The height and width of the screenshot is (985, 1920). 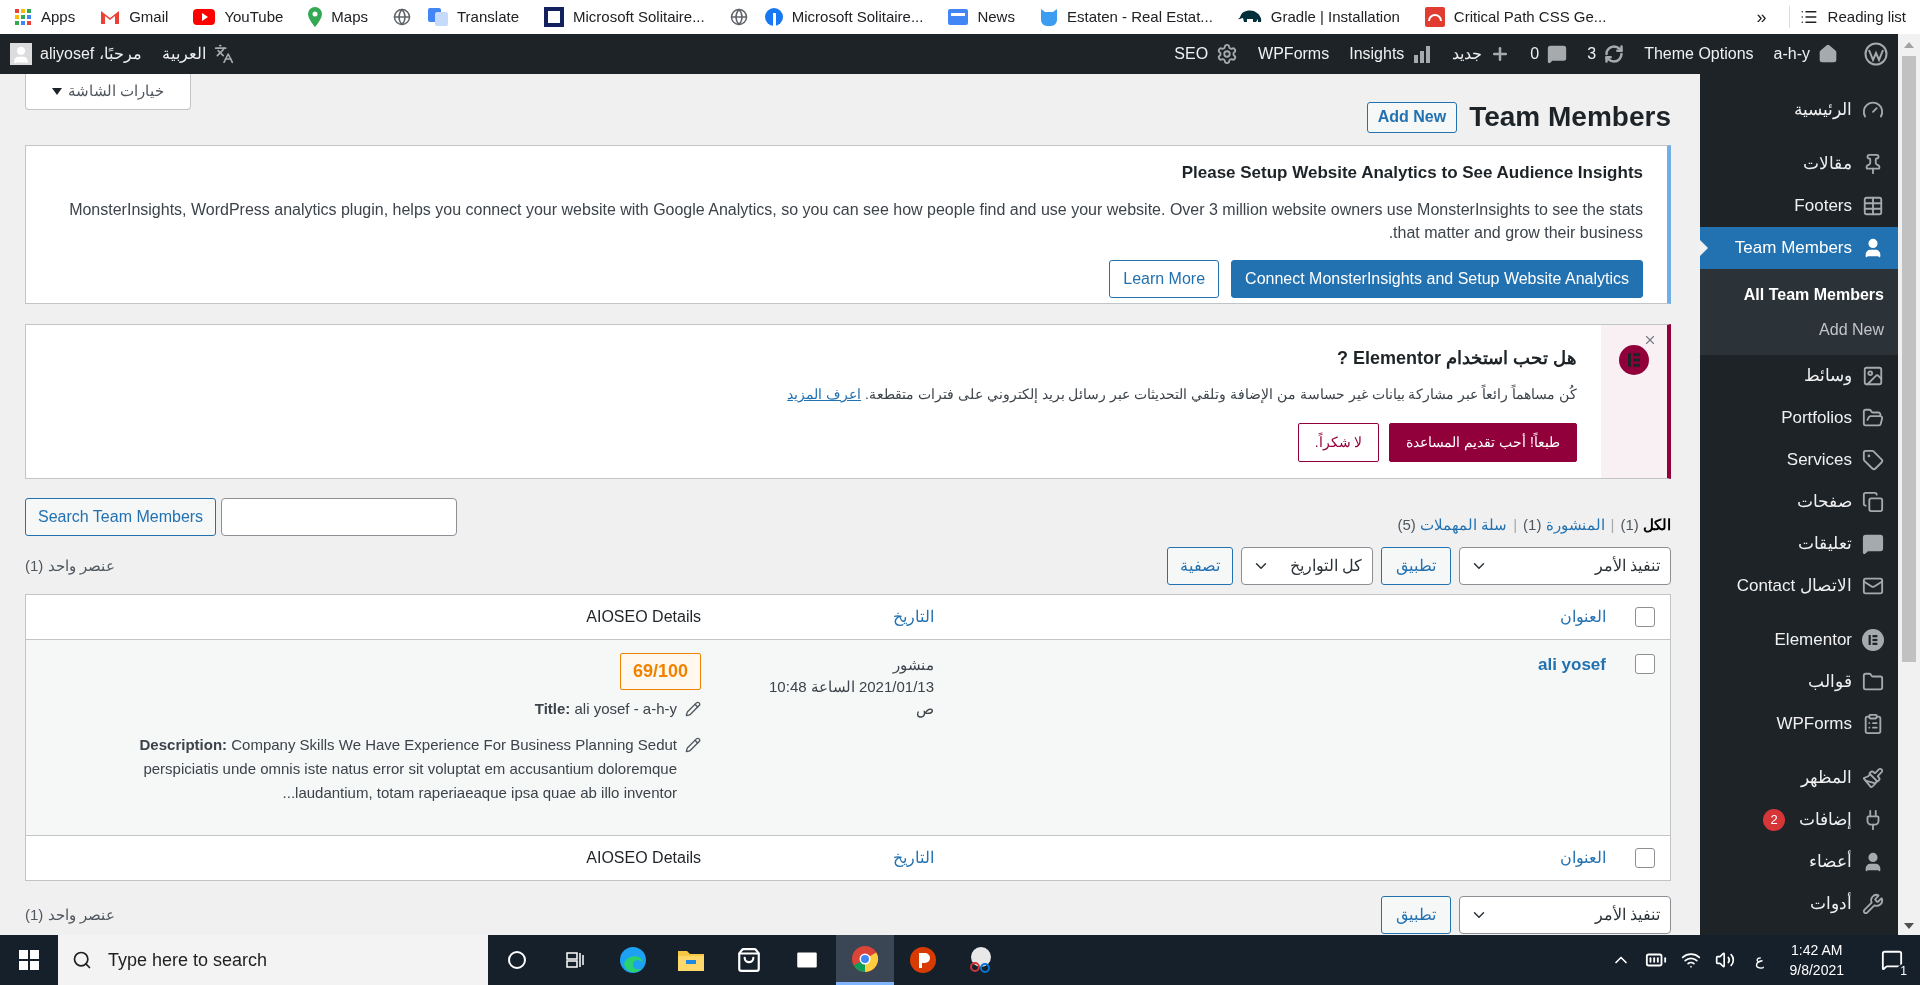 What do you see at coordinates (1557, 54) in the screenshot?
I see `comment-icon` at bounding box center [1557, 54].